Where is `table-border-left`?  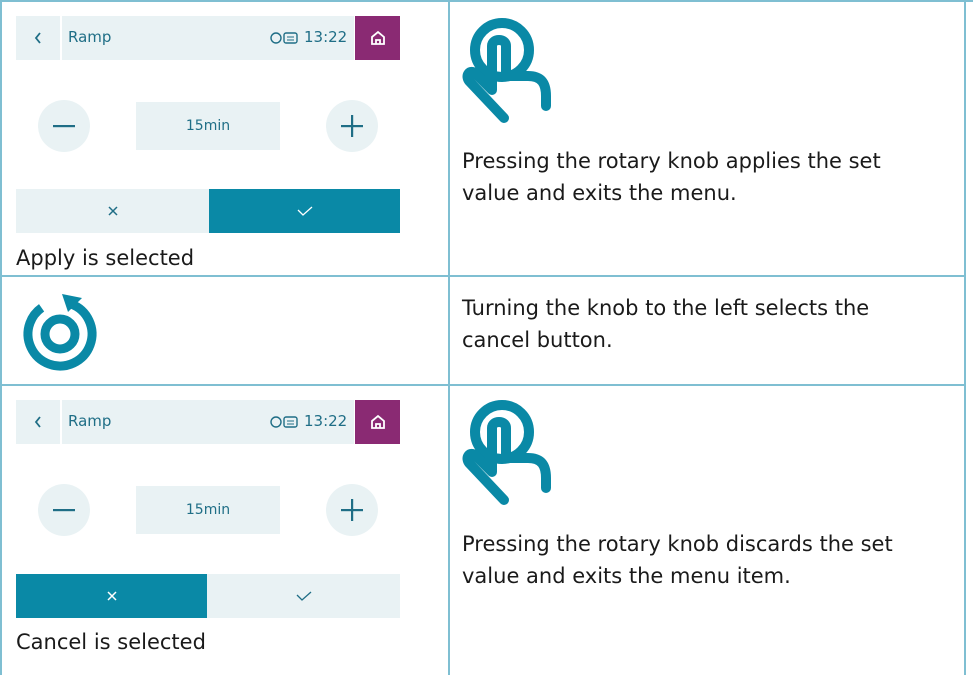
table-border-left is located at coordinates (1, 337).